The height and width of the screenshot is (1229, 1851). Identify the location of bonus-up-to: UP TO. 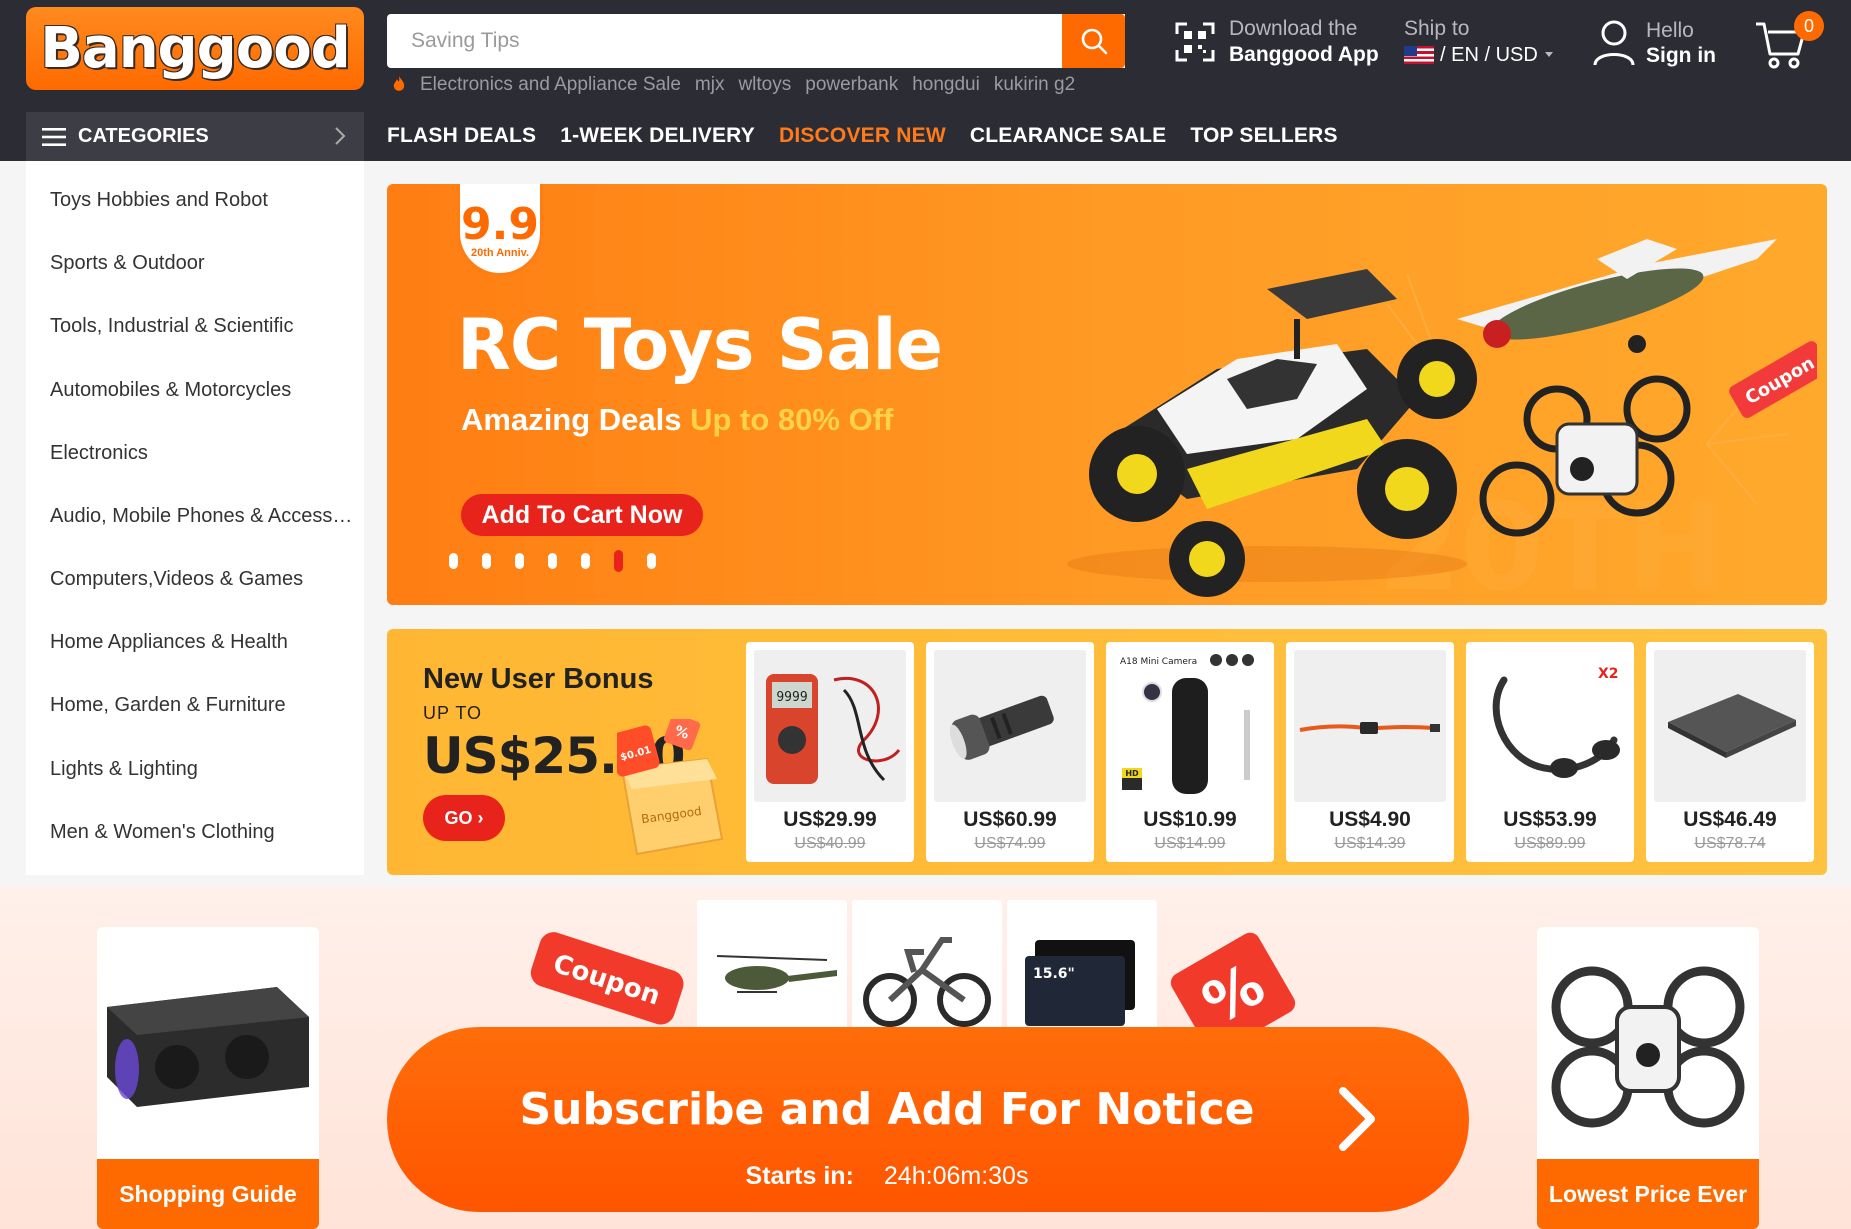
(453, 713).